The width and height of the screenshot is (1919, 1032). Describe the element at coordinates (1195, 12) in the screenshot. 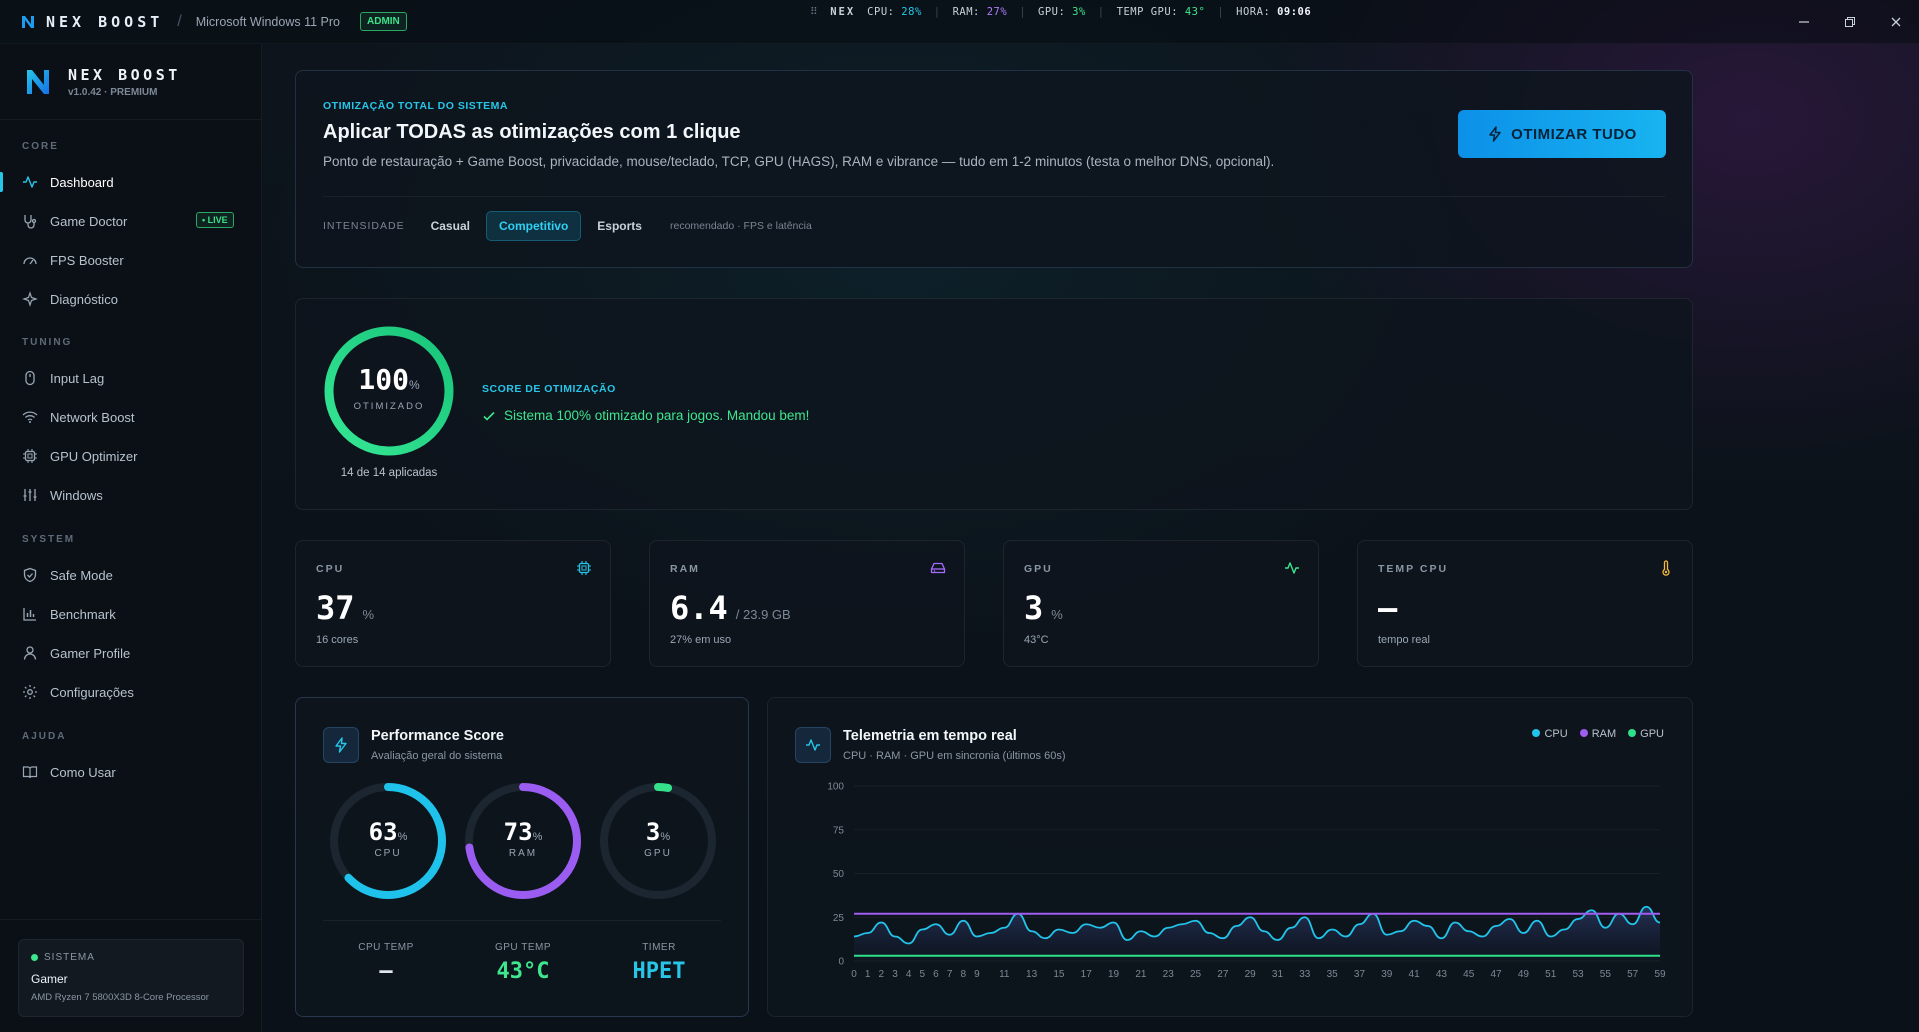

I see `gpu-temp-stat-value: 43°` at that location.